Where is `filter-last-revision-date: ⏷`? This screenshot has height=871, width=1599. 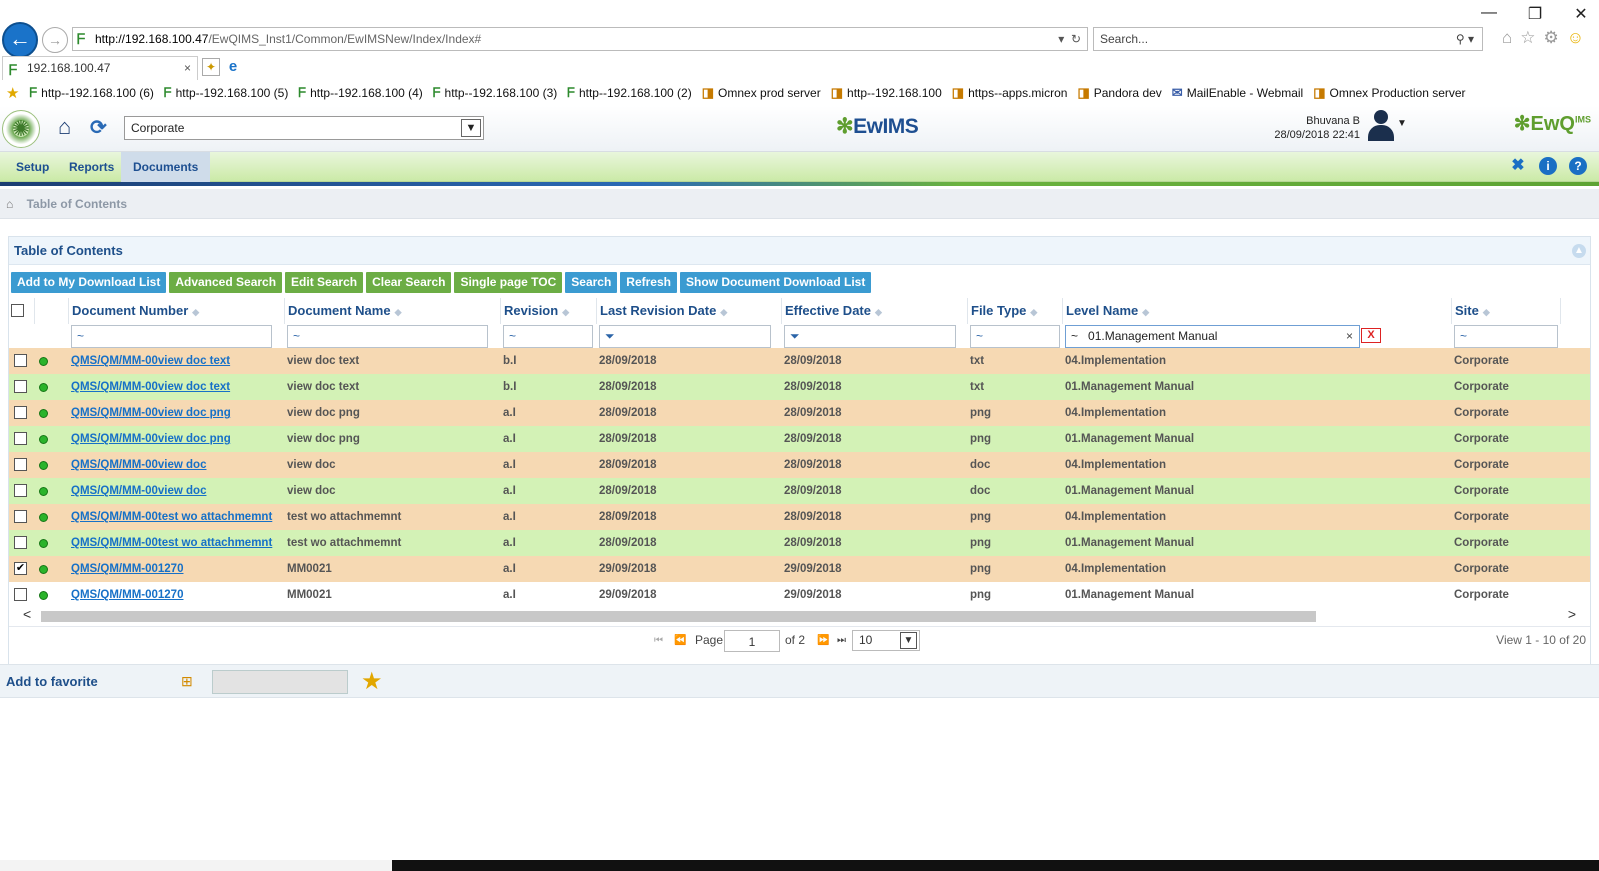
filter-last-revision-date: ⏷ is located at coordinates (685, 336).